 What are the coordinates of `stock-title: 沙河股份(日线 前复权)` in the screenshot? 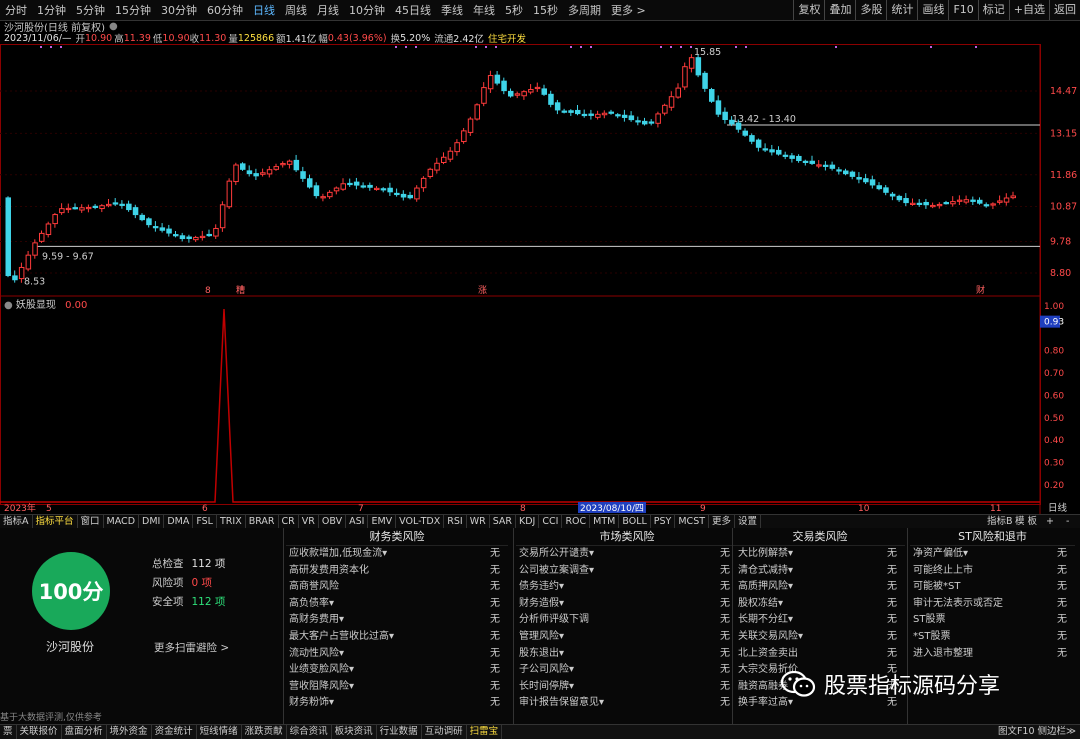 It's located at (54, 26).